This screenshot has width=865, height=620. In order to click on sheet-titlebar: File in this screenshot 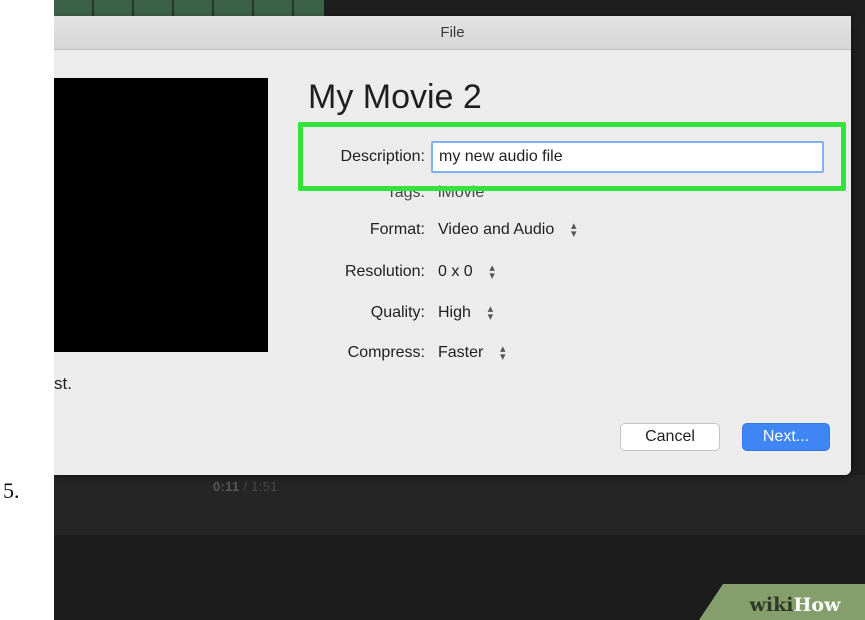, I will do `click(452, 33)`.